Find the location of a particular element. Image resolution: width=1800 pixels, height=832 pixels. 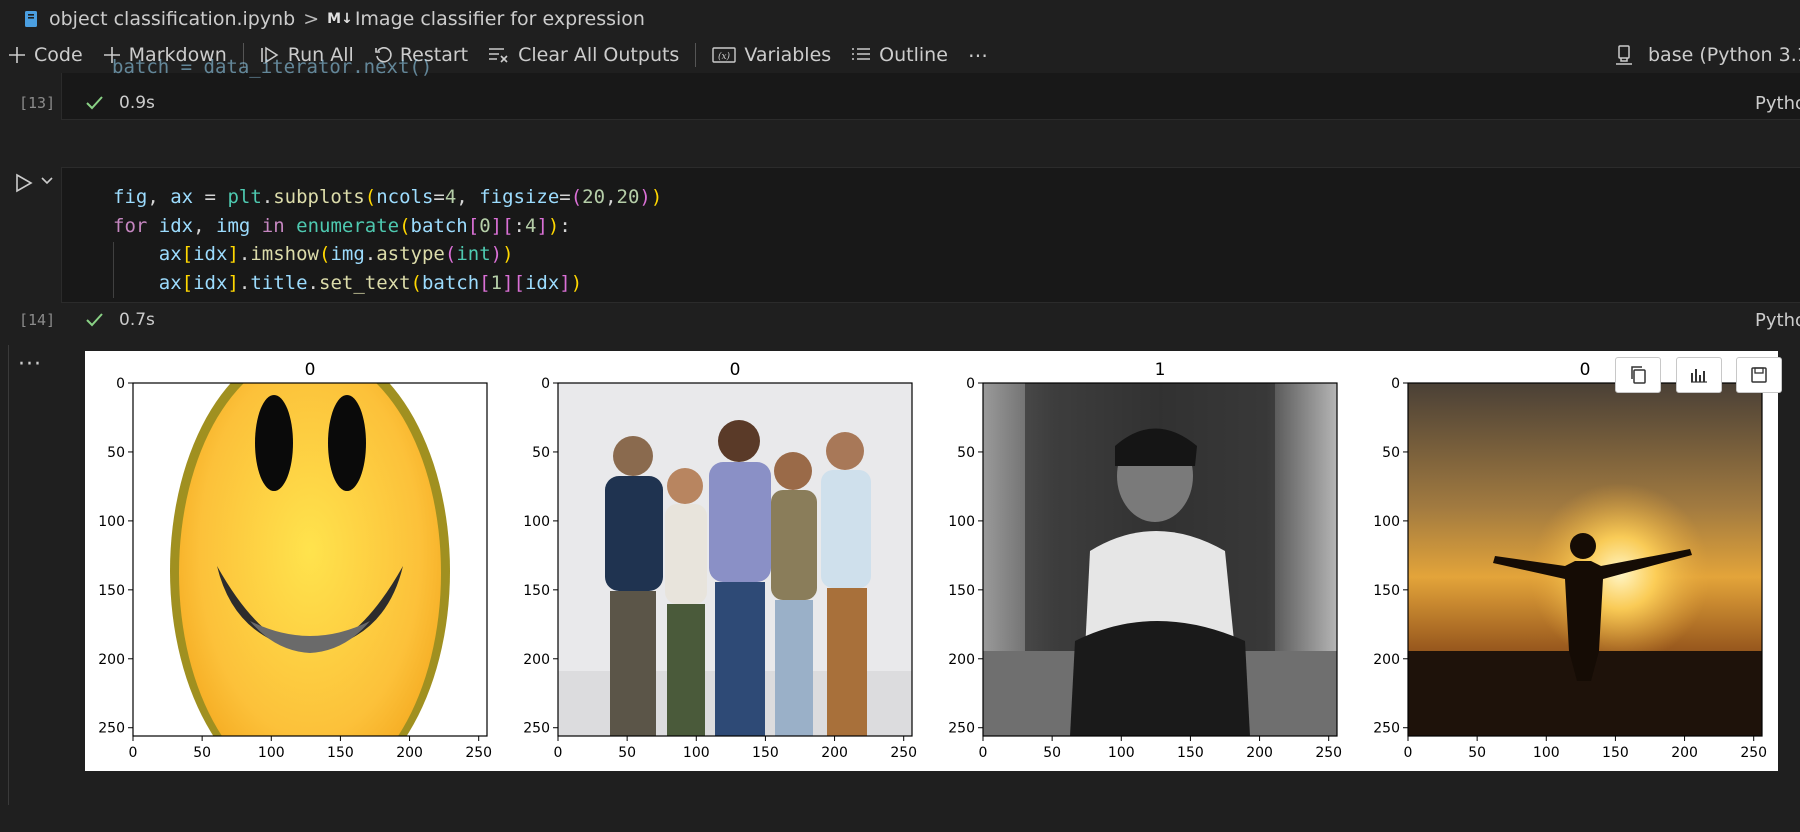

copy-image-button is located at coordinates (1638, 375).